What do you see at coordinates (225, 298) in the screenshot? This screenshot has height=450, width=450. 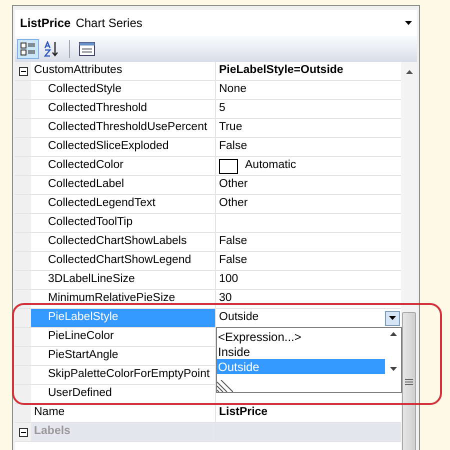 I see `property-value: 30` at bounding box center [225, 298].